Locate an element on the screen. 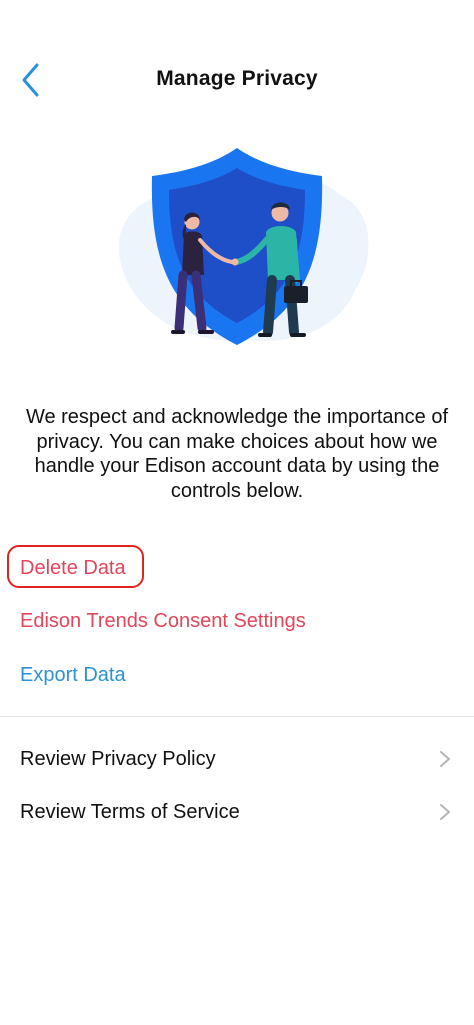 The height and width of the screenshot is (1025, 474). page-title: Manage Privacy is located at coordinates (237, 78).